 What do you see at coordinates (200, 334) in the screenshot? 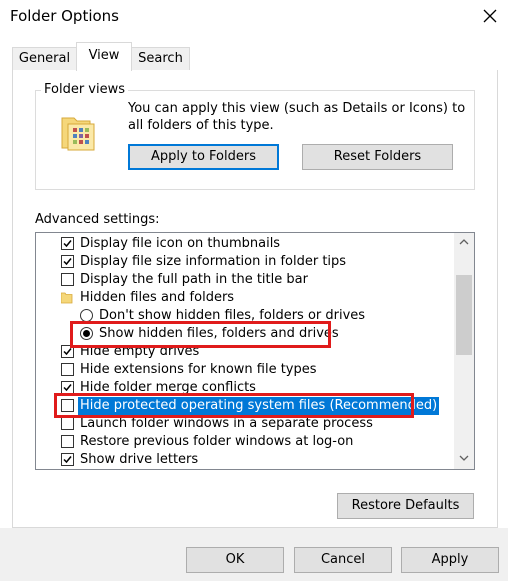
I see `highlight-box-show-hidden` at bounding box center [200, 334].